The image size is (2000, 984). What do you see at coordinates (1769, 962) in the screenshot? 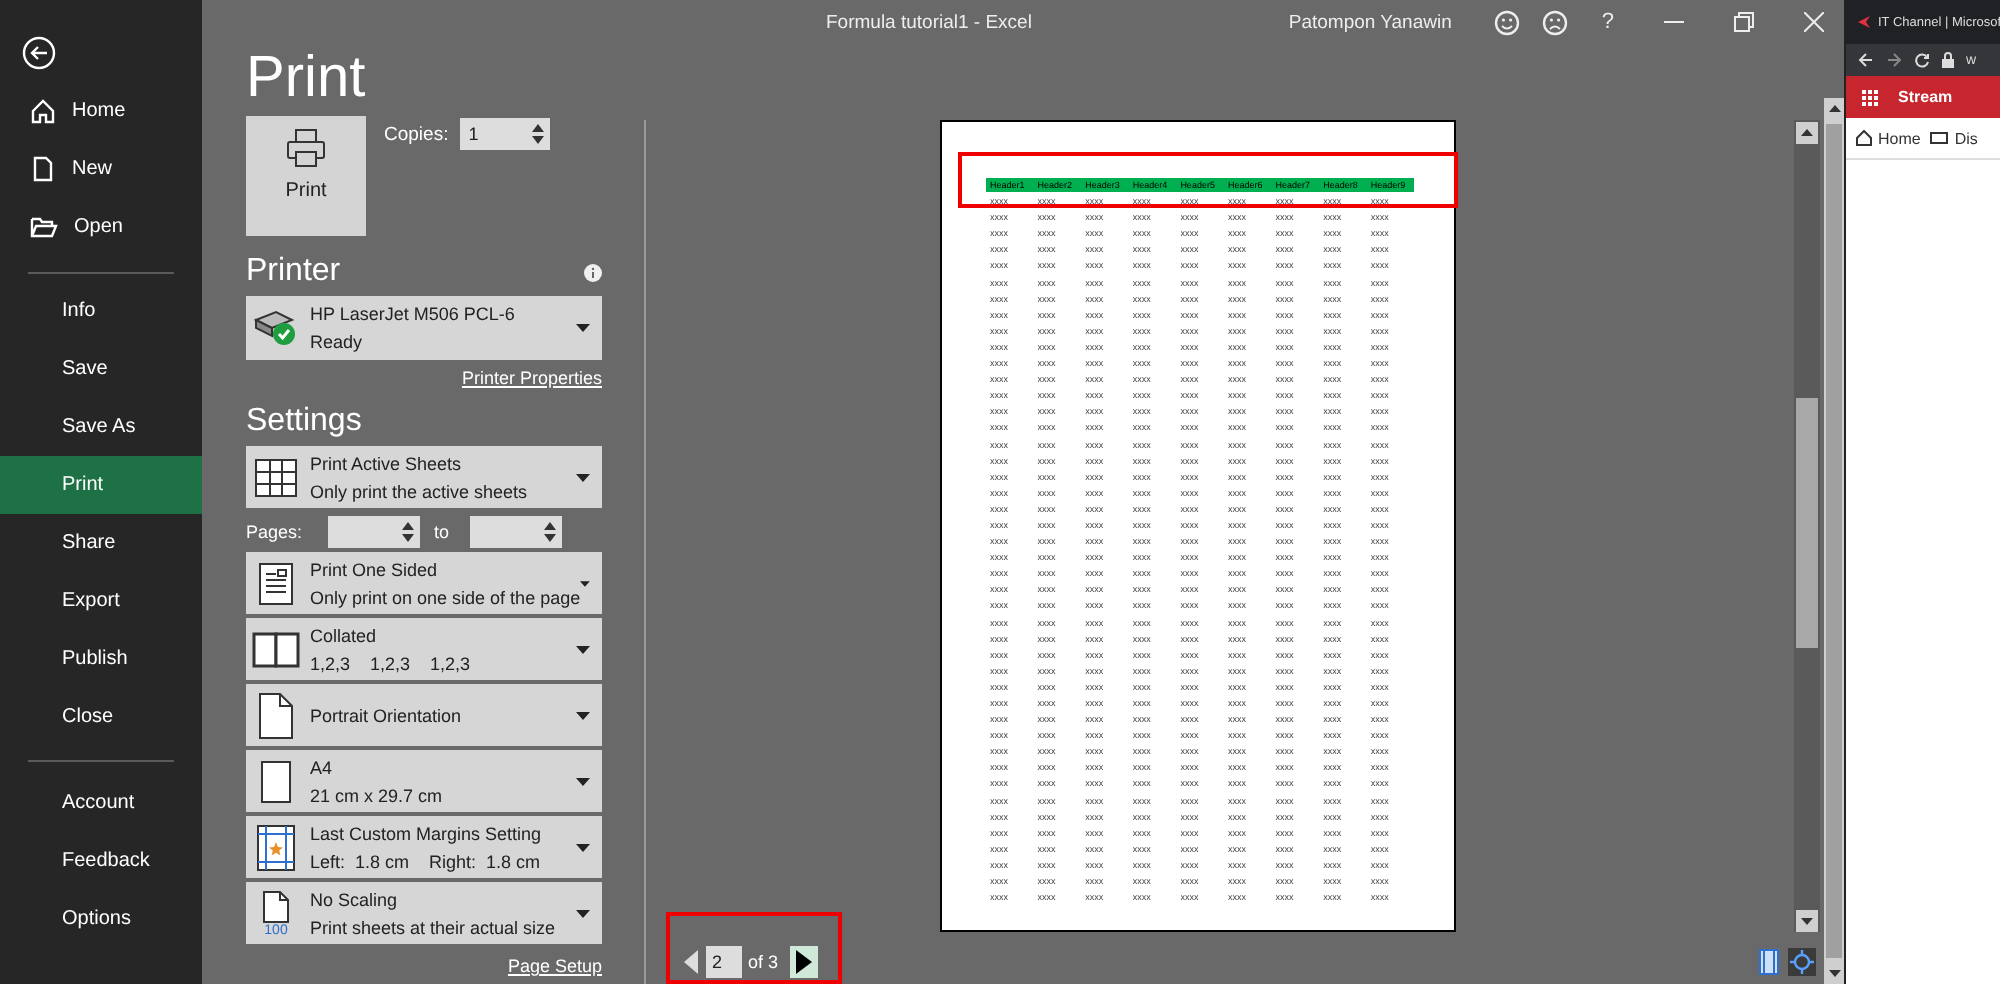
I see `show-margins-icon` at bounding box center [1769, 962].